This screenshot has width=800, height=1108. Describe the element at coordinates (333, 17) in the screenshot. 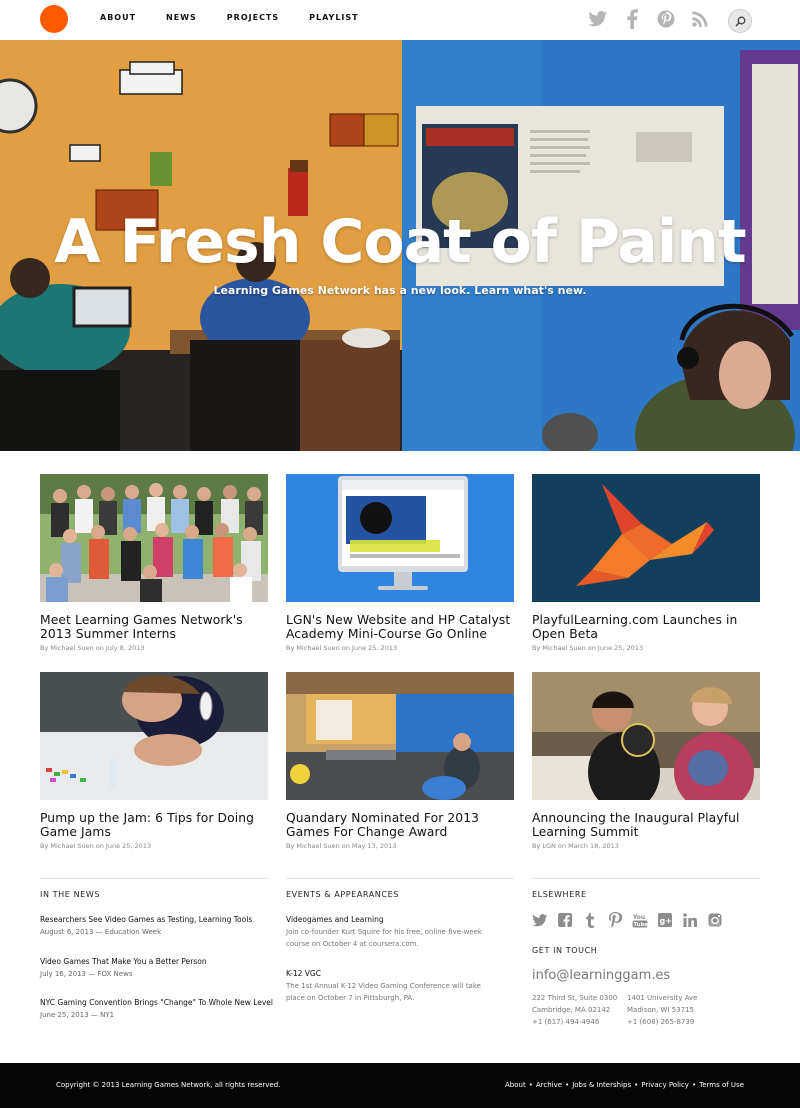

I see `nav-playlist: PLAYLIST` at that location.